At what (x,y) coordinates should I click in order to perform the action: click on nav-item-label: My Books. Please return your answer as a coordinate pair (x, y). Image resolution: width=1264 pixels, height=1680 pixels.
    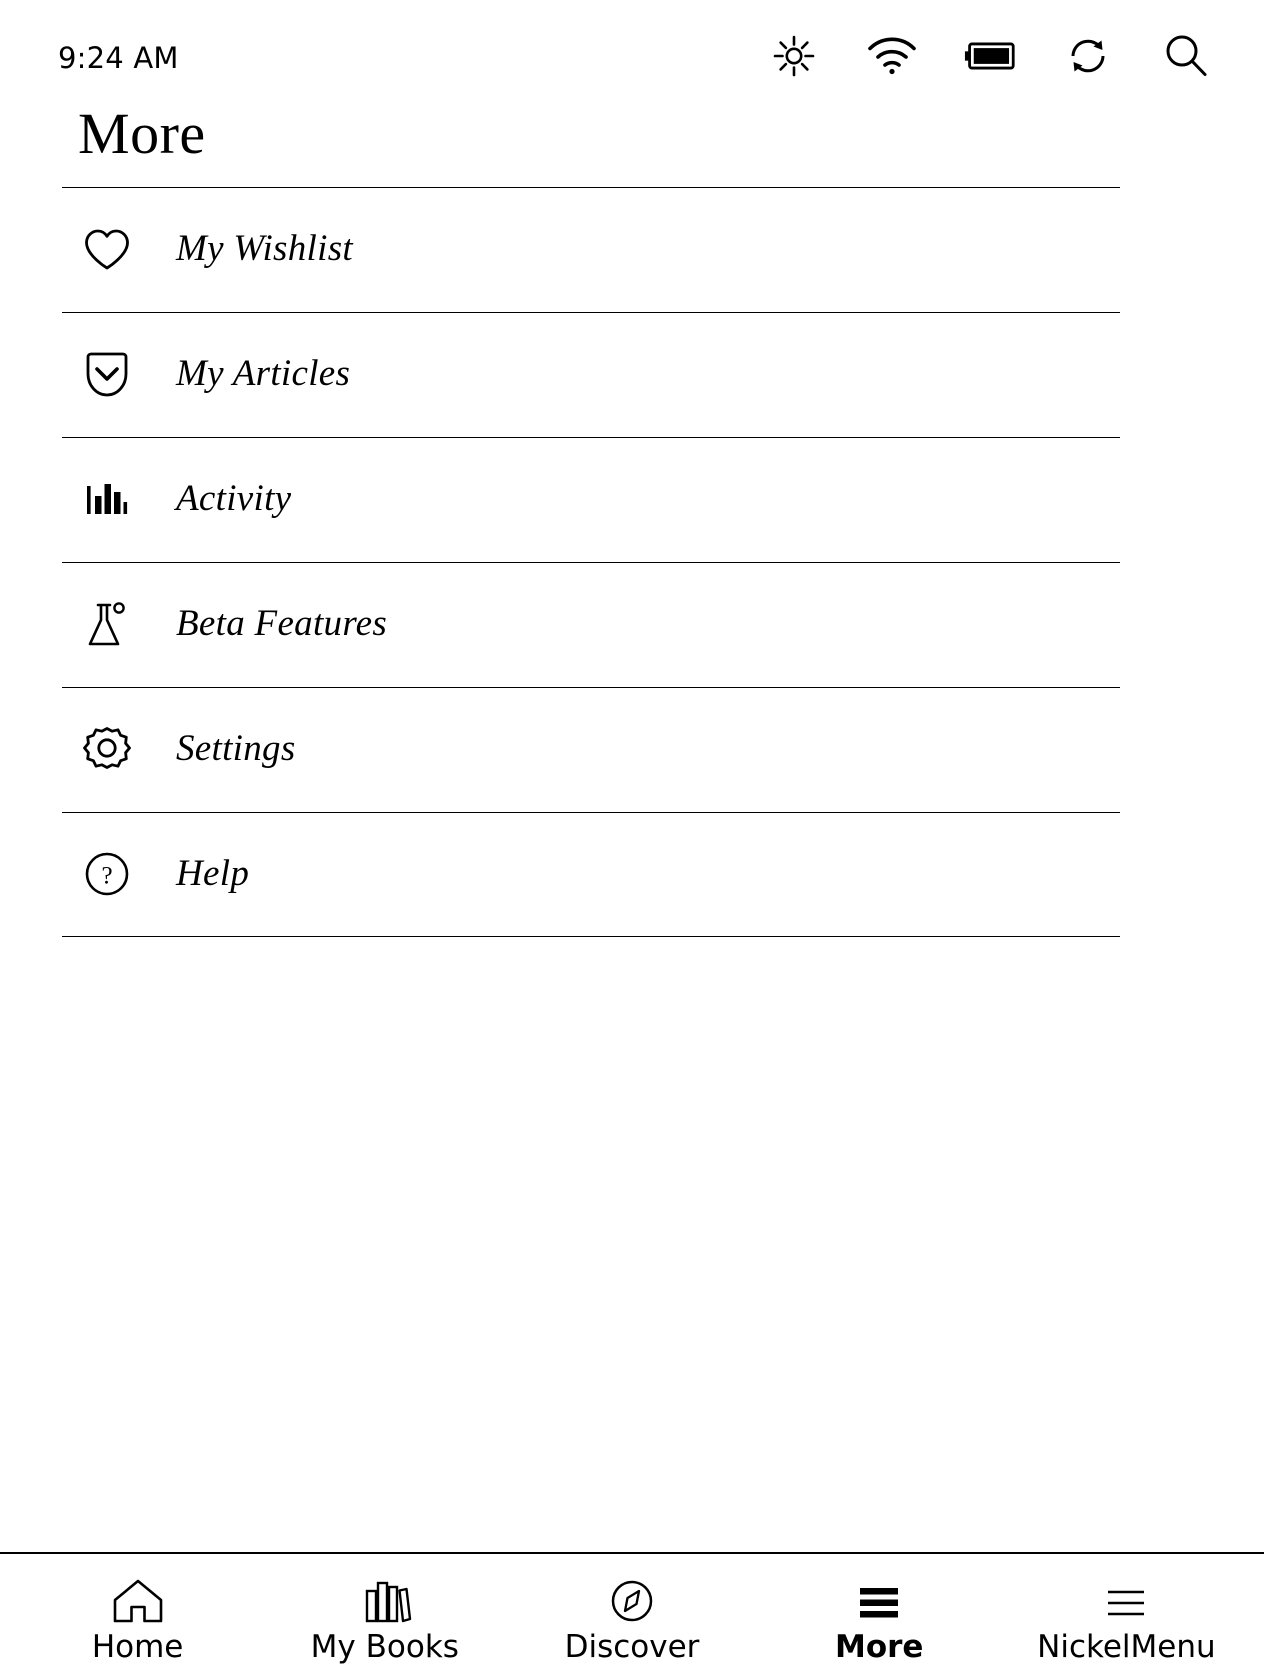
    Looking at the image, I should click on (384, 1646).